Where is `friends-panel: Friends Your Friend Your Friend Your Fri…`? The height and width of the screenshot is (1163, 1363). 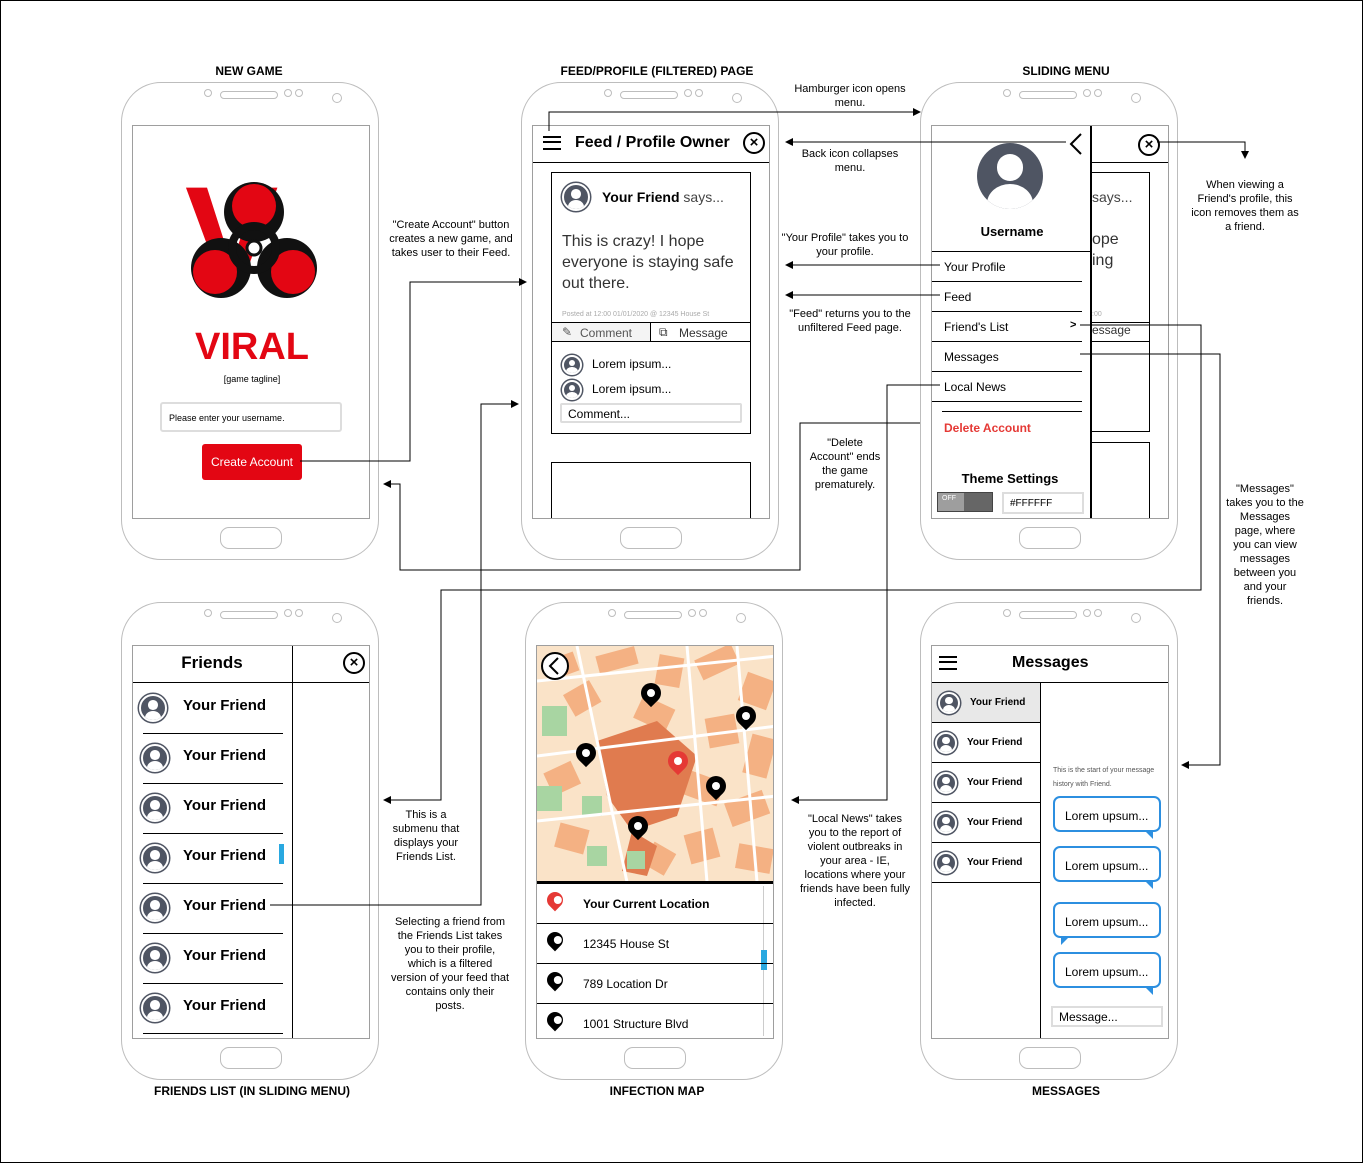 friends-panel: Friends Your Friend Your Friend Your Fri… is located at coordinates (213, 842).